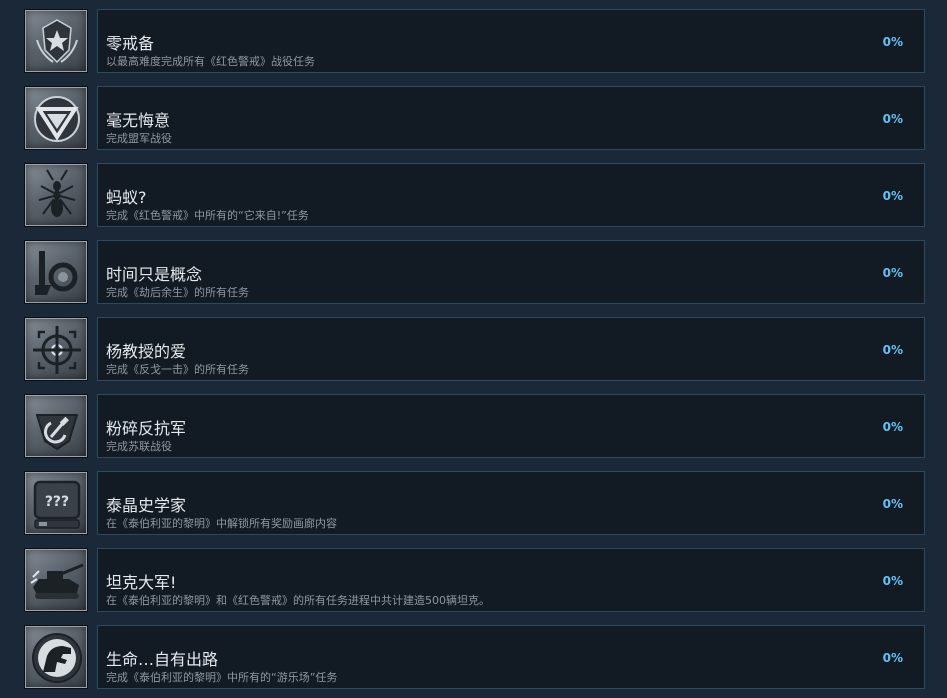  What do you see at coordinates (511, 426) in the screenshot?
I see `achievement-card: 粉碎反抗军 完成苏联战役 0%` at bounding box center [511, 426].